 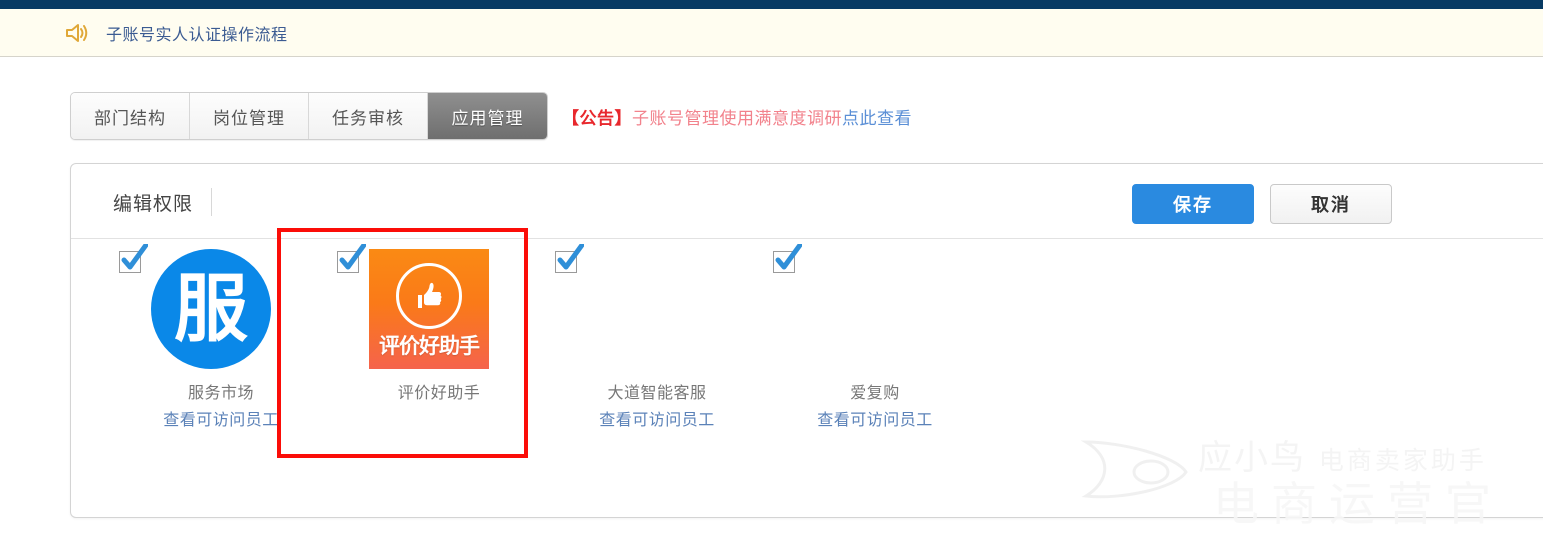 I want to click on app-checkbox-aifugou, so click(x=787, y=259).